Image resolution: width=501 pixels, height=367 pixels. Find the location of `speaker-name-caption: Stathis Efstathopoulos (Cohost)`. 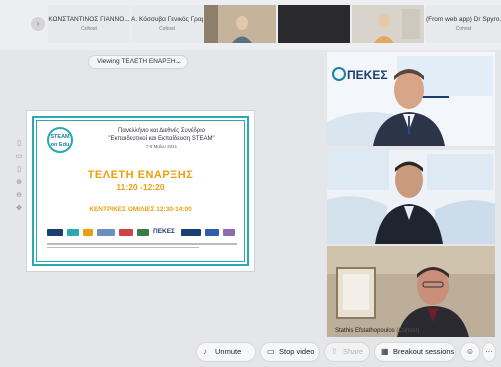

speaker-name-caption: Stathis Efstathopoulos (Cohost) is located at coordinates (377, 331).